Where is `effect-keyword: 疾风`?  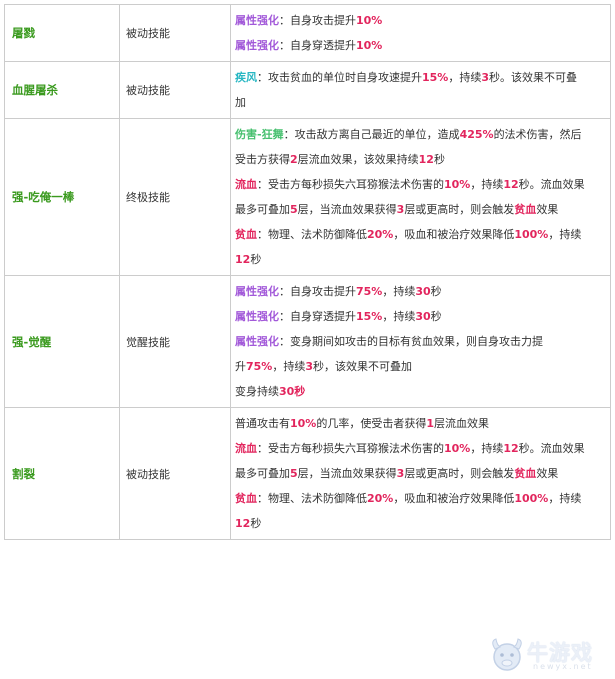 effect-keyword: 疾风 is located at coordinates (246, 77).